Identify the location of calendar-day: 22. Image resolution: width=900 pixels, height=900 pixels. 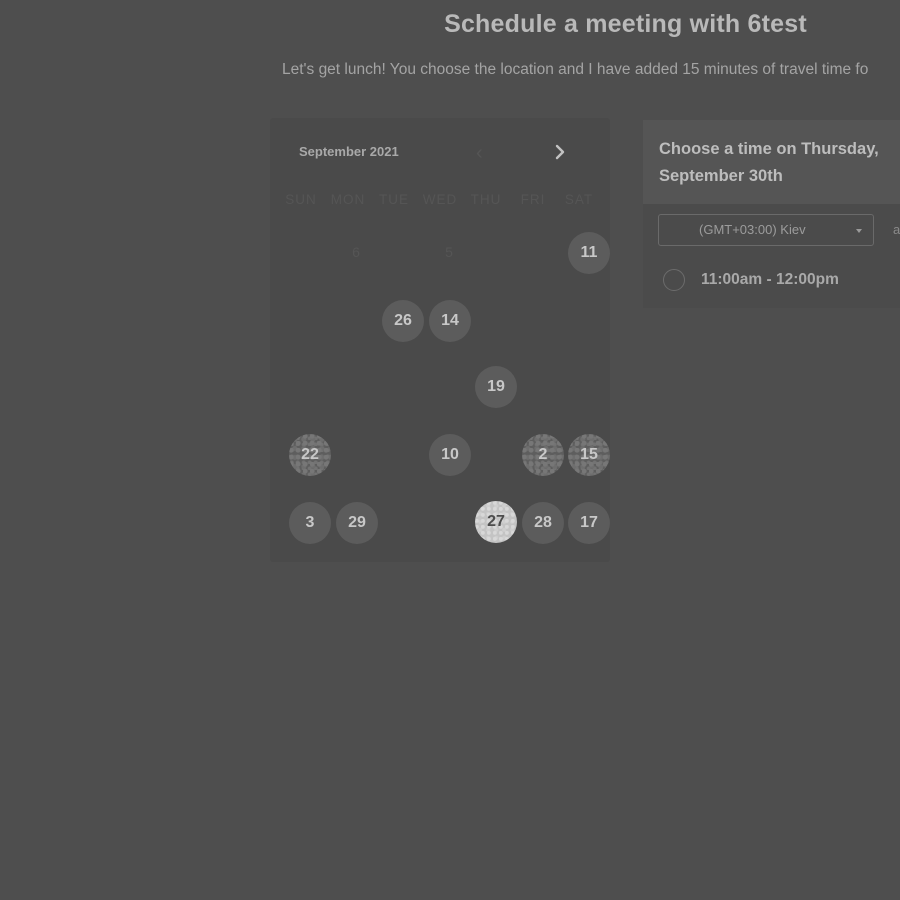
(310, 455).